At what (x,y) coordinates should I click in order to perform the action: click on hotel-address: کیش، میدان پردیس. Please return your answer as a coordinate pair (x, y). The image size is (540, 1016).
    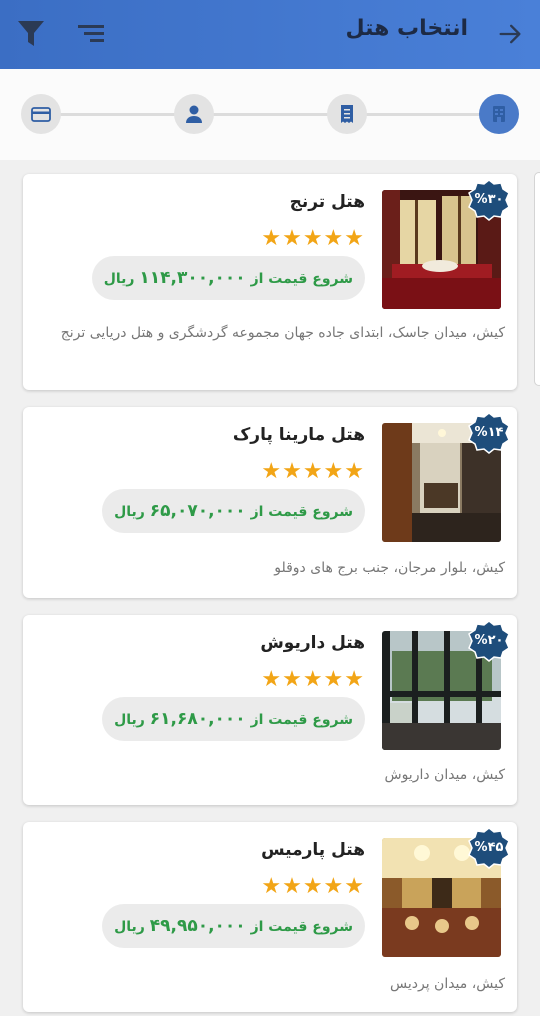
    Looking at the image, I should click on (447, 984).